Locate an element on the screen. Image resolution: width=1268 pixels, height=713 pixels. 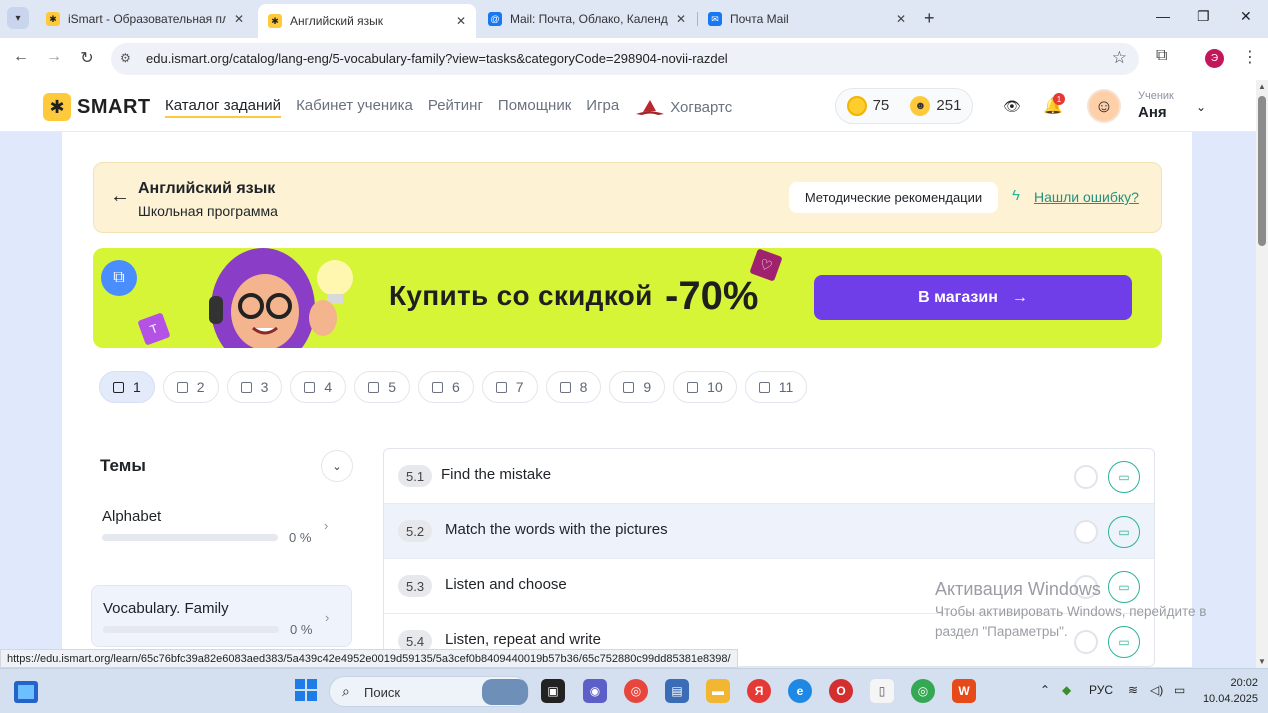
edge-icon: e is located at coordinates (800, 691).